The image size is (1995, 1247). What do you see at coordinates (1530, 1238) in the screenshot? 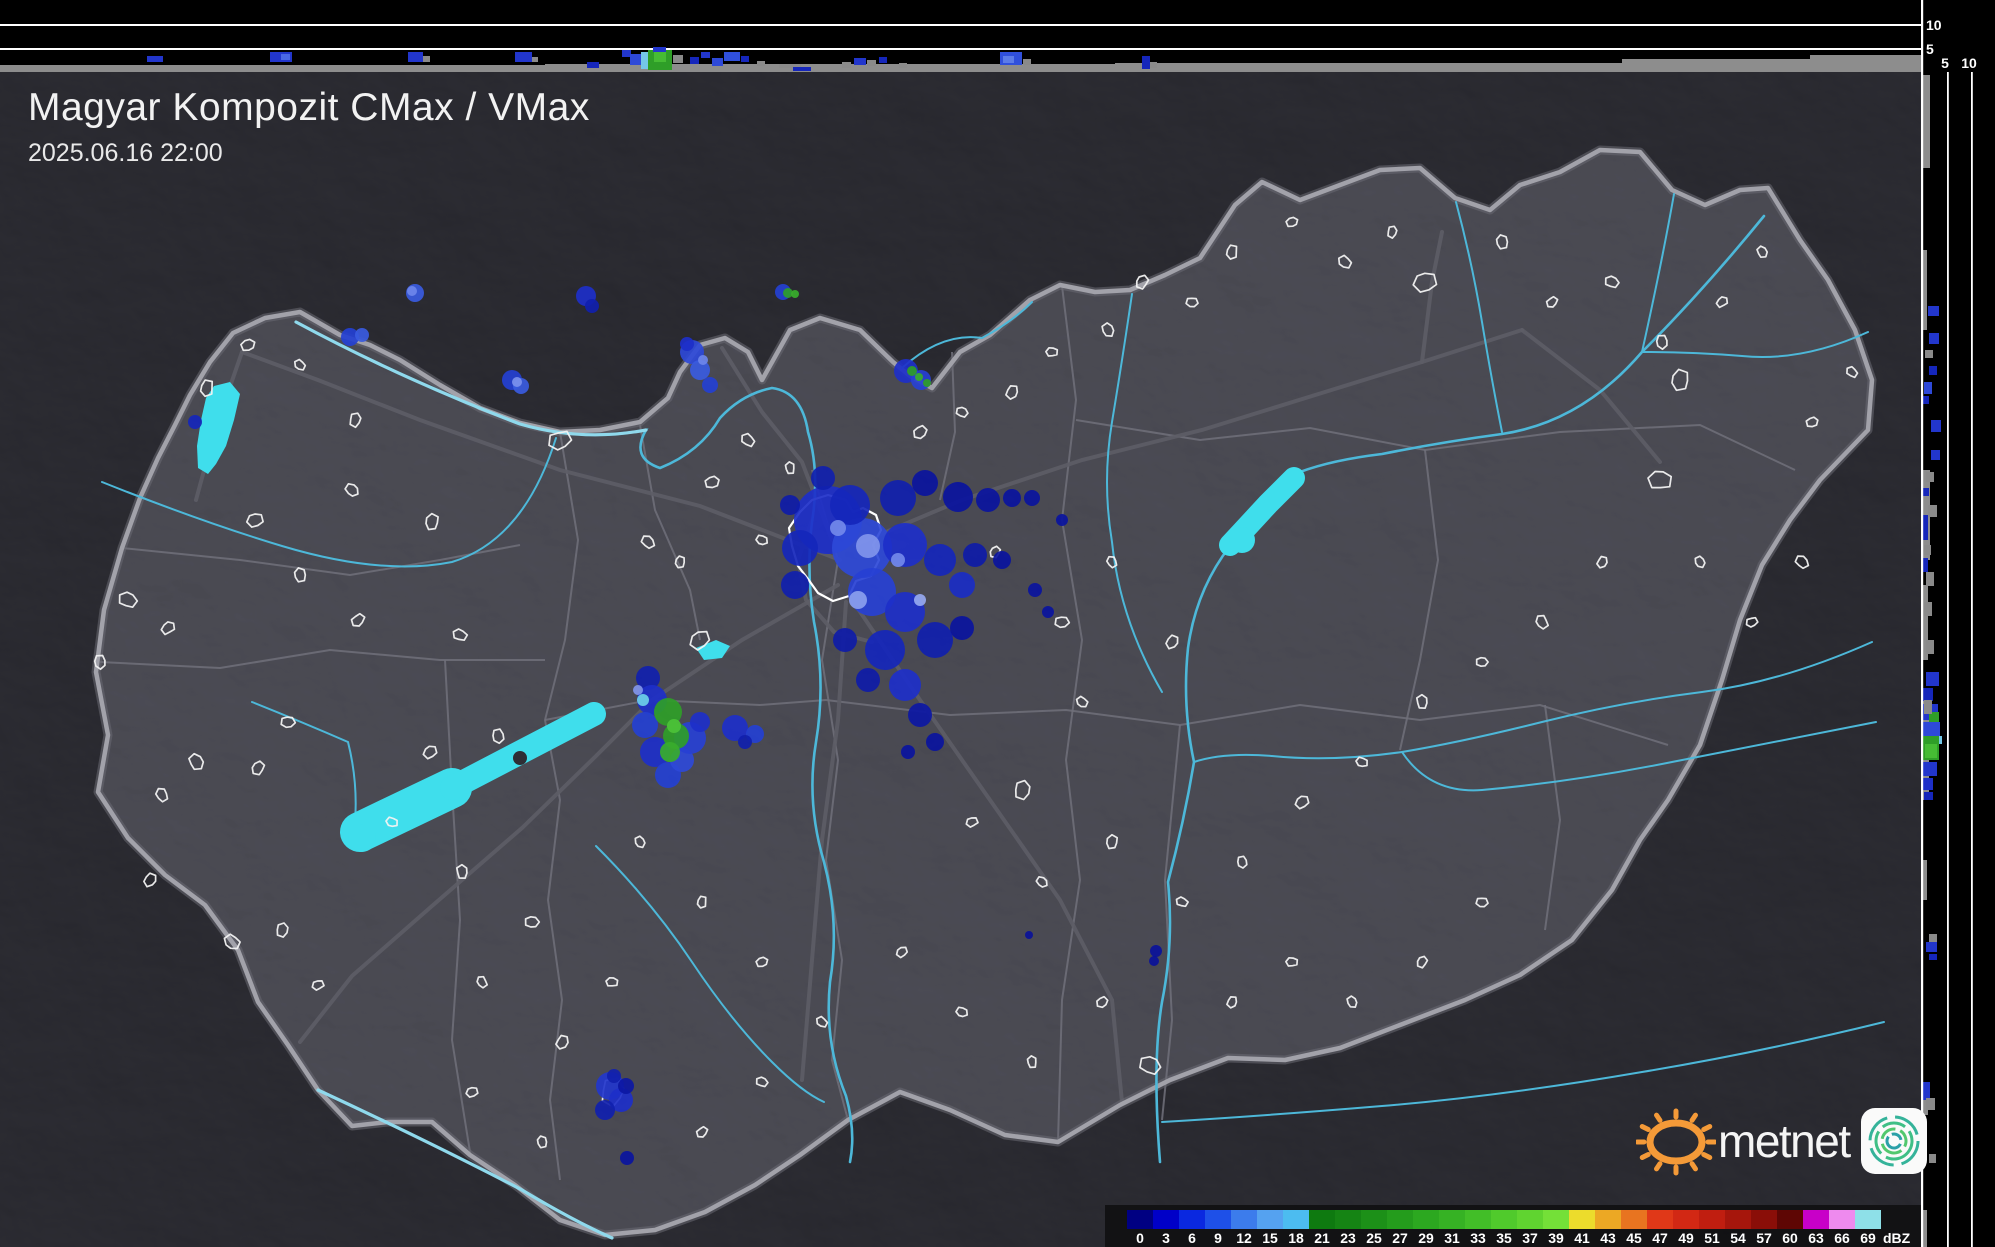
I see `colorbar-tick: 37` at bounding box center [1530, 1238].